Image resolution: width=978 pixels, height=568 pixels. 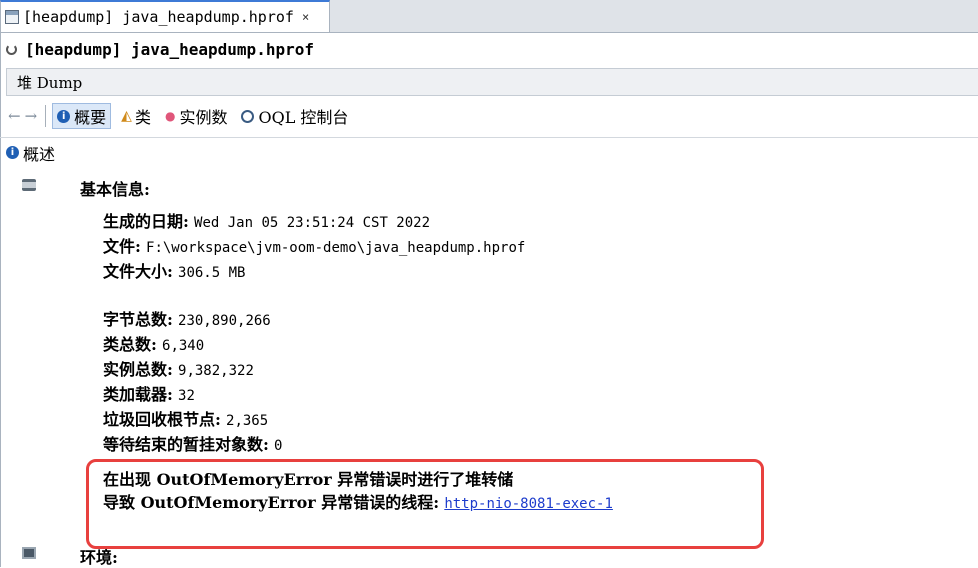 I want to click on summary-button: i 概要, so click(x=82, y=116).